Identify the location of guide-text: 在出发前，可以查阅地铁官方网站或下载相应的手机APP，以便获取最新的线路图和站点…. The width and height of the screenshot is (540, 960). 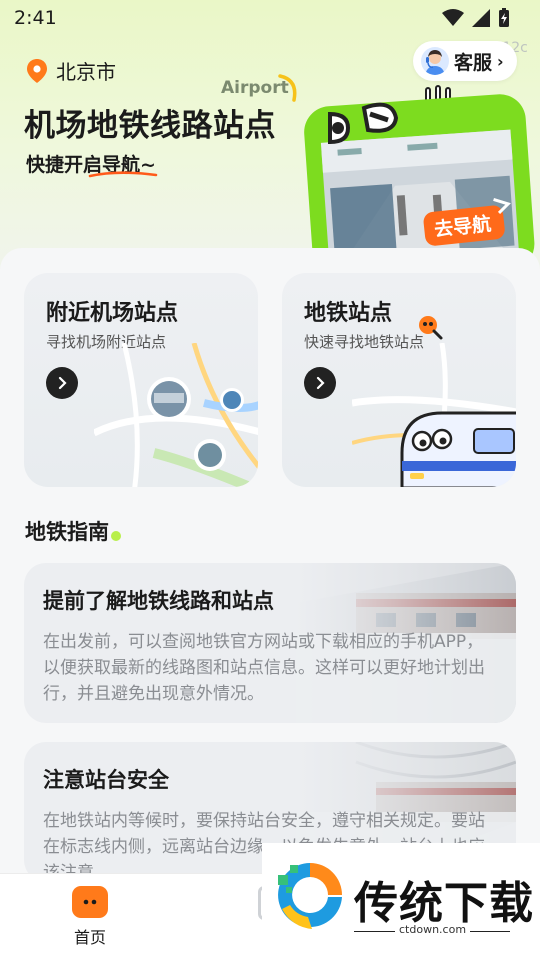
(264, 668).